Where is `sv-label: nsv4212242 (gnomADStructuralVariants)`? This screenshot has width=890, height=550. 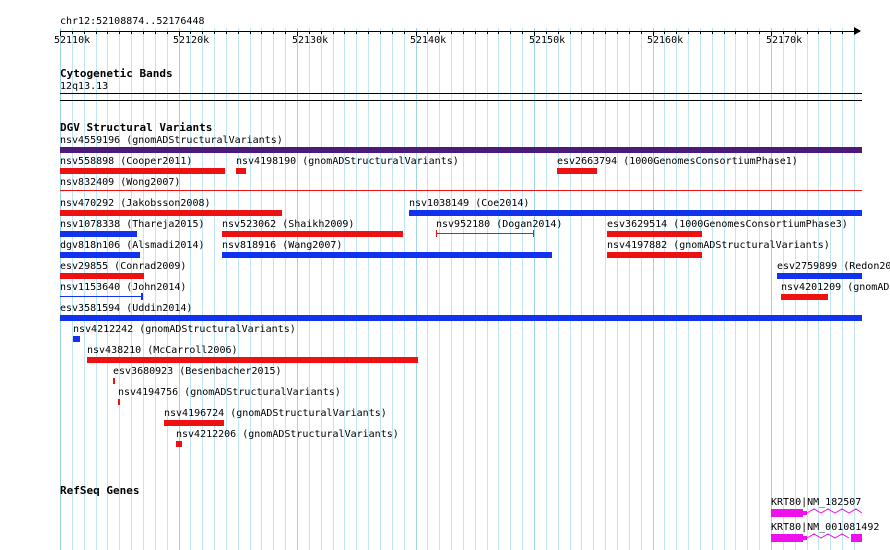
sv-label: nsv4212242 (gnomADStructuralVariants) is located at coordinates (184, 329).